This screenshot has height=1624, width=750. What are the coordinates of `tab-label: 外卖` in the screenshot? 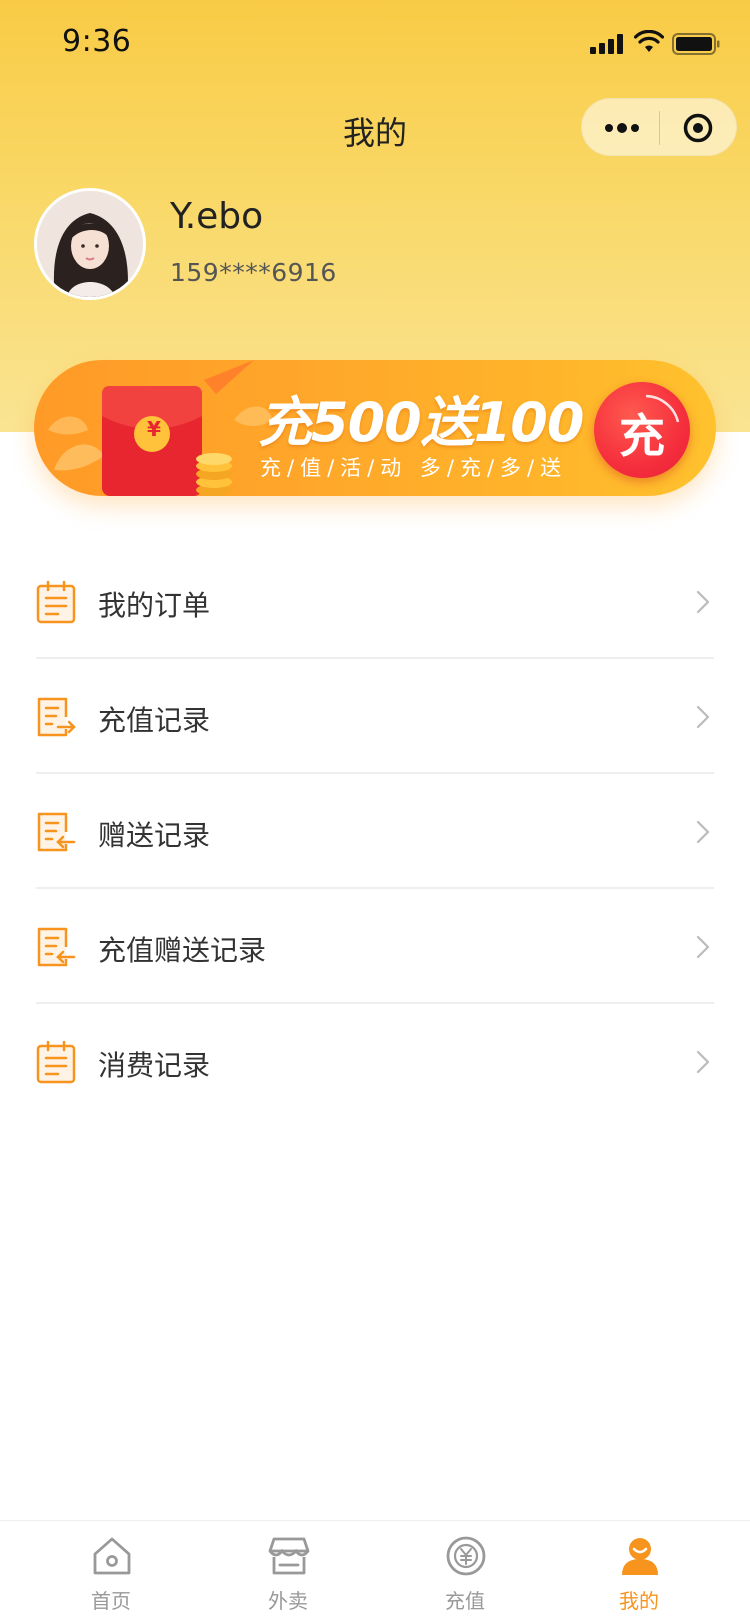 It's located at (288, 1601).